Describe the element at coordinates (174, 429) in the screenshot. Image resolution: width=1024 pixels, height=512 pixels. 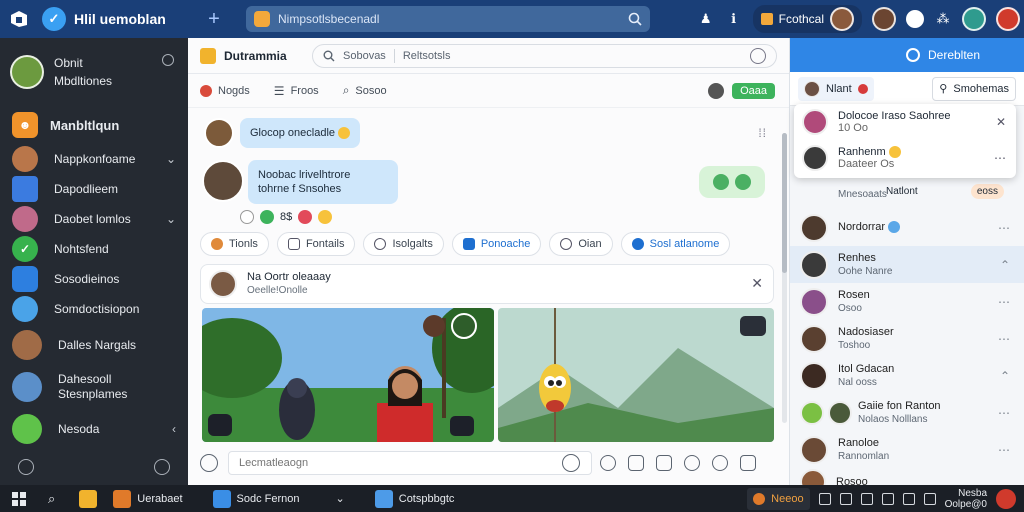
I see `chevron-left-icon: ‹` at that location.